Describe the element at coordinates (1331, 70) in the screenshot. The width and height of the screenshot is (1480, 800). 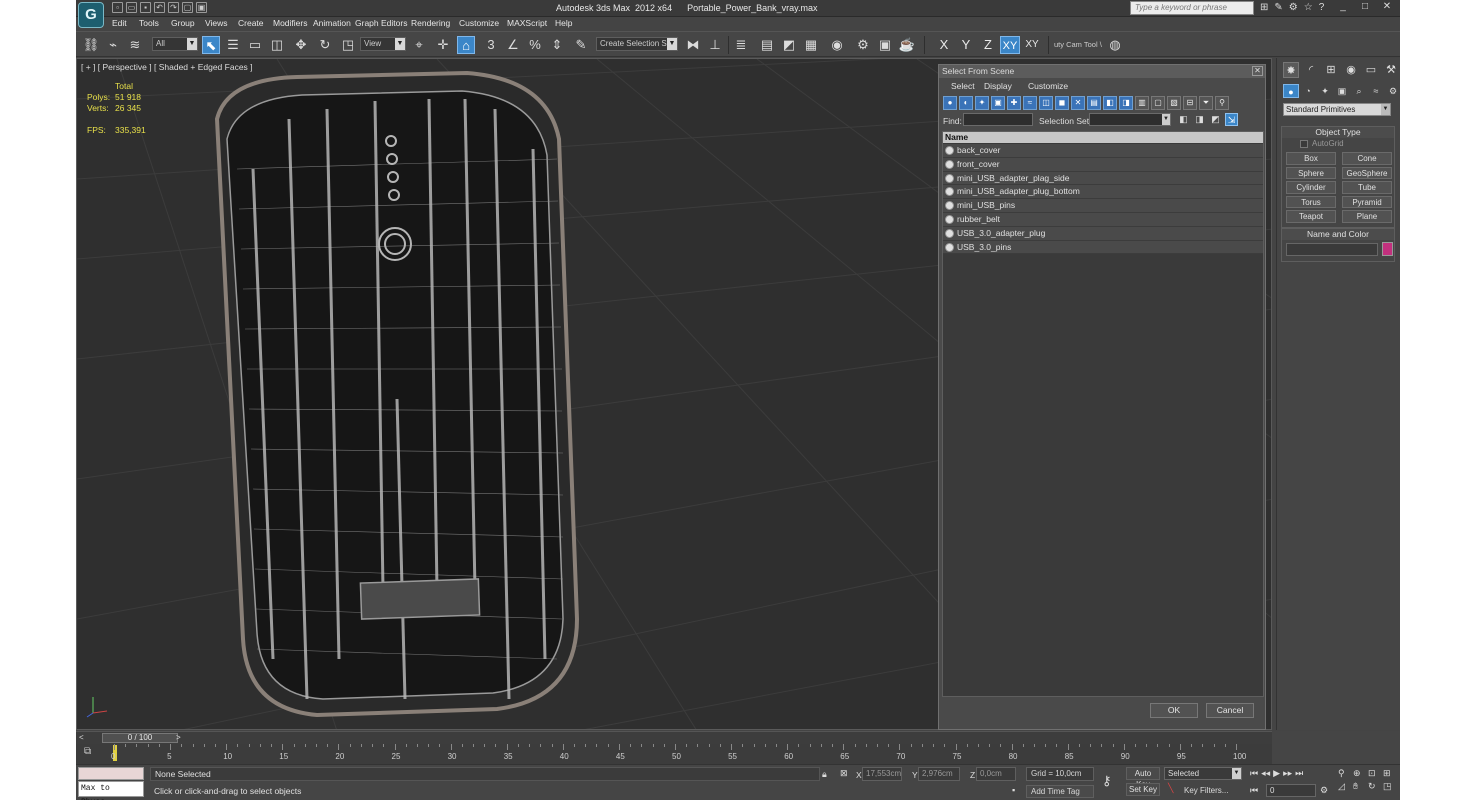
I see `hierarchy-tab-icon: ⊞` at that location.